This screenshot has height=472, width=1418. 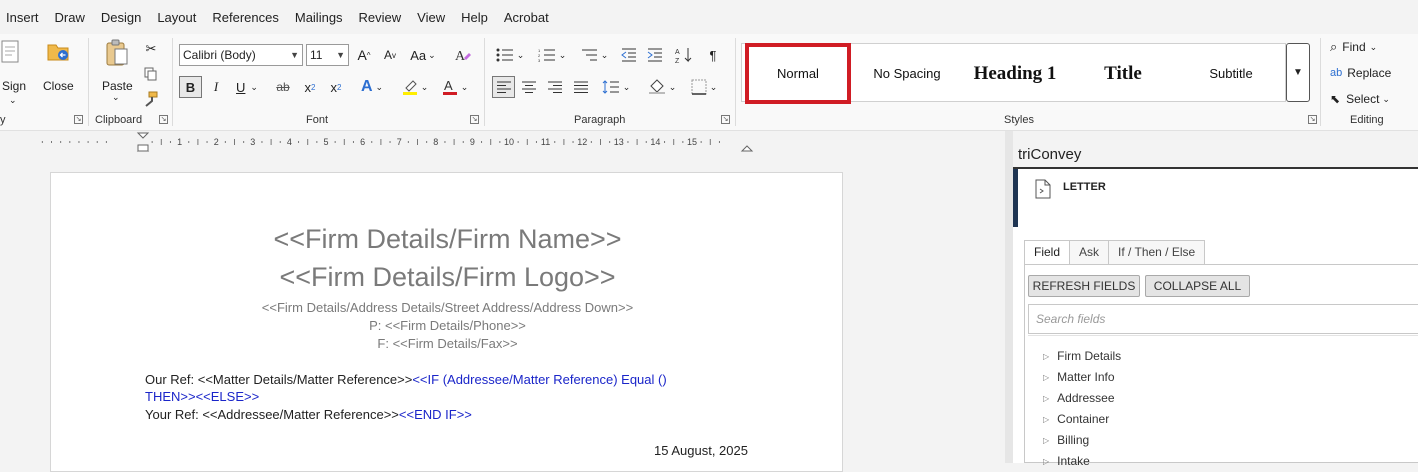 I want to click on menu-view: View, so click(x=431, y=17).